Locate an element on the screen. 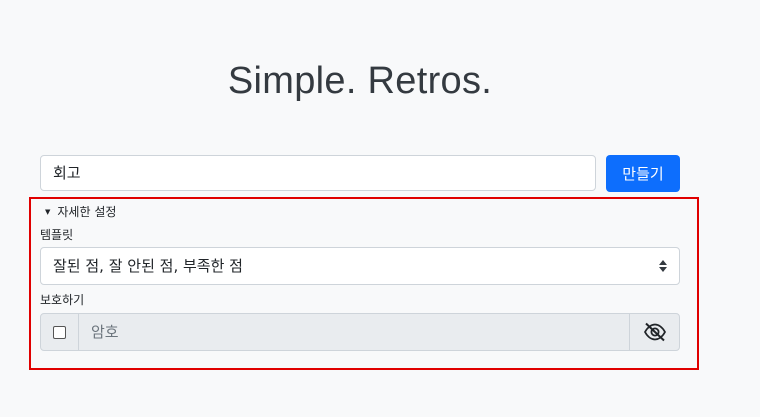  advanced-settings-toggle: ▼ 자세한 설정 is located at coordinates (80, 211).